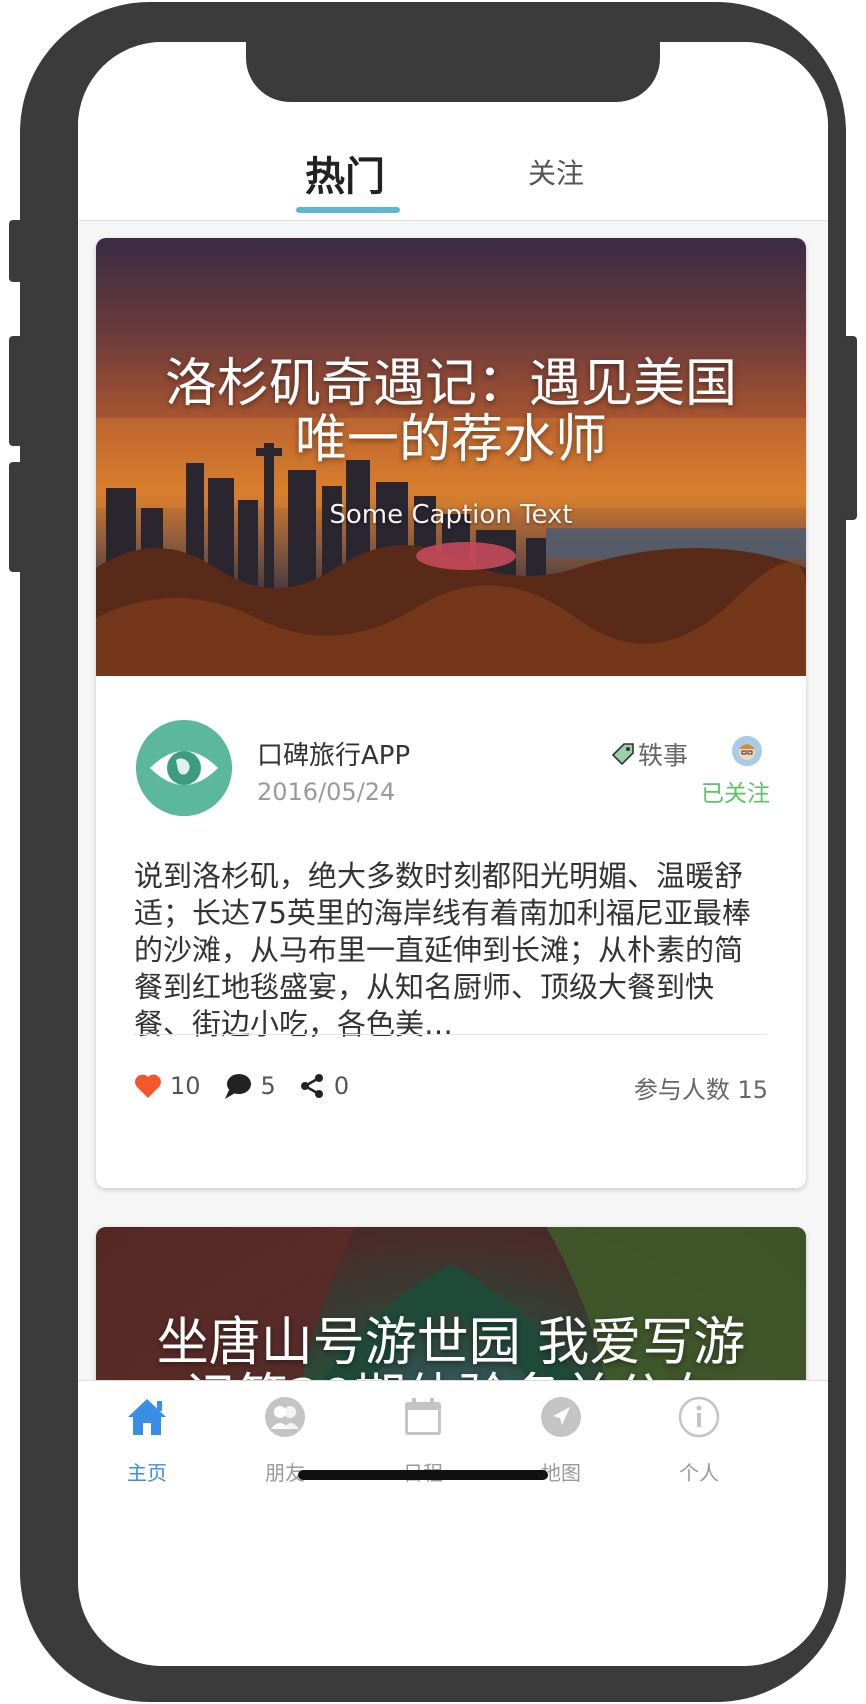 The height and width of the screenshot is (1704, 866). I want to click on author-avatar, so click(184, 768).